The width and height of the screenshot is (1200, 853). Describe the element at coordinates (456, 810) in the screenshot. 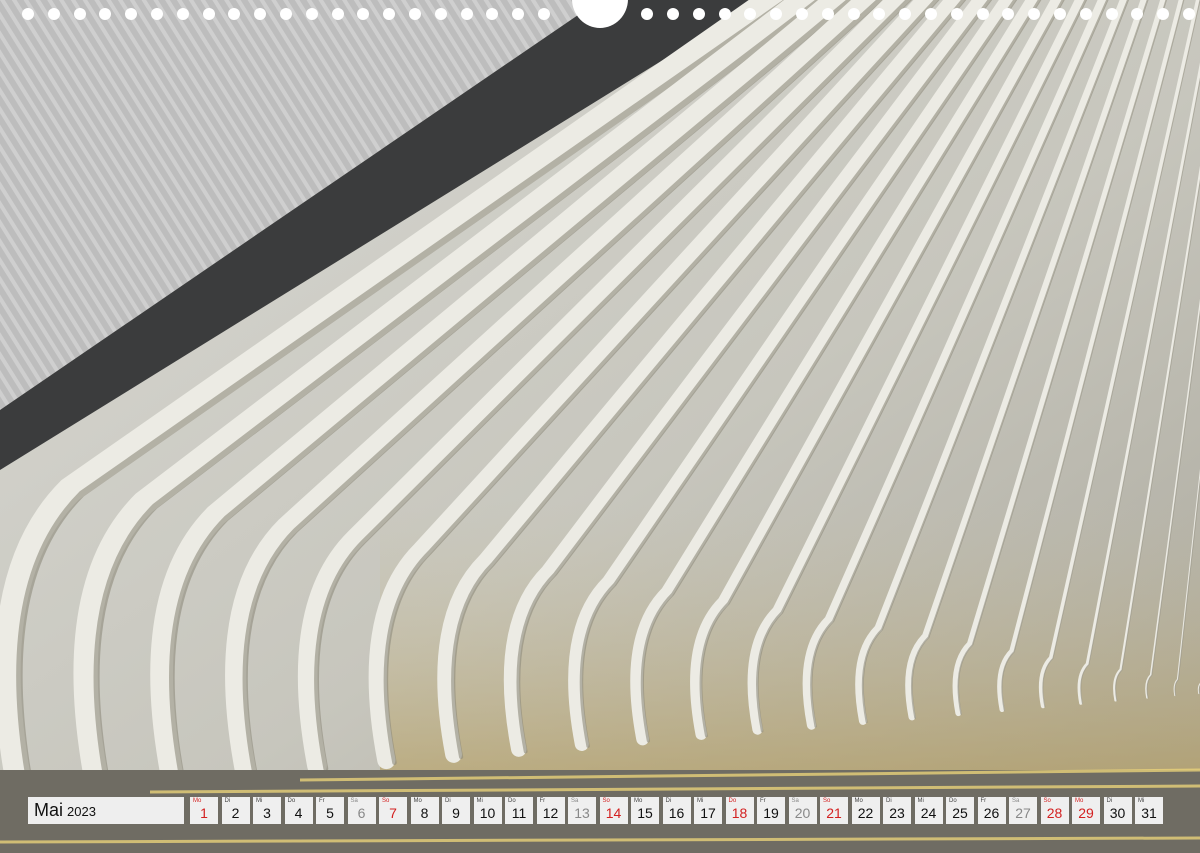

I see `day-cell: Di 9` at that location.